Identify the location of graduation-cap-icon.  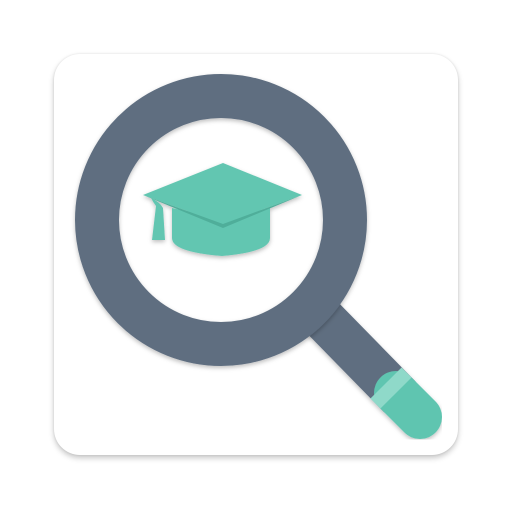
(222, 209).